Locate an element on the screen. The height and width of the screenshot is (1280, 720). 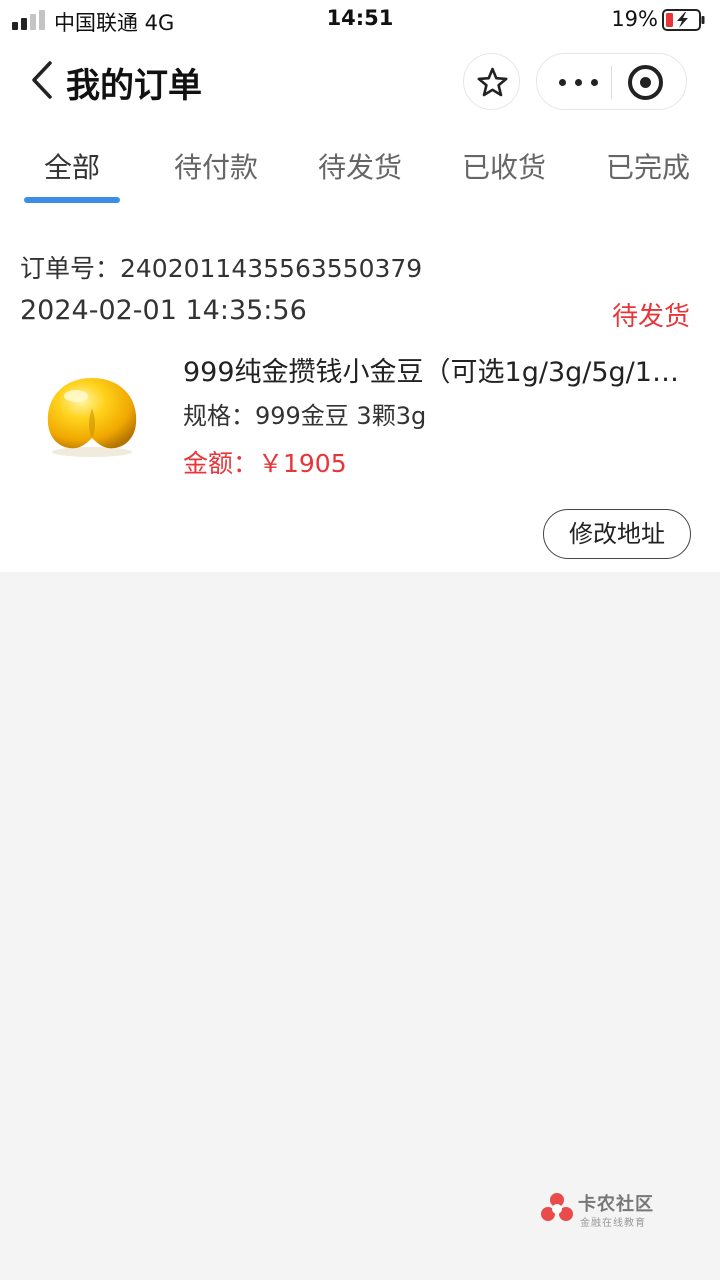
product-thumbnail is located at coordinates (92, 415).